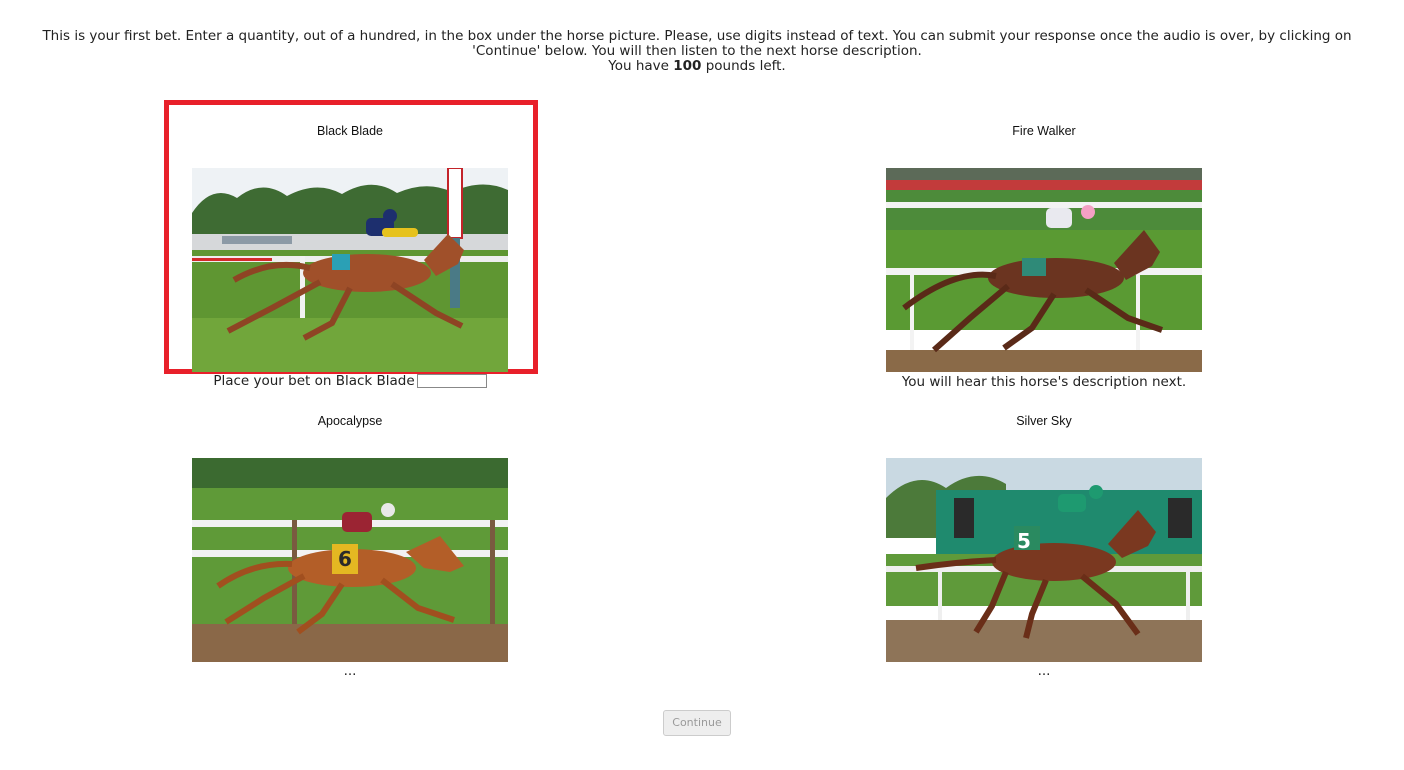  What do you see at coordinates (641, 66) in the screenshot?
I see `balance-prefix: You have` at bounding box center [641, 66].